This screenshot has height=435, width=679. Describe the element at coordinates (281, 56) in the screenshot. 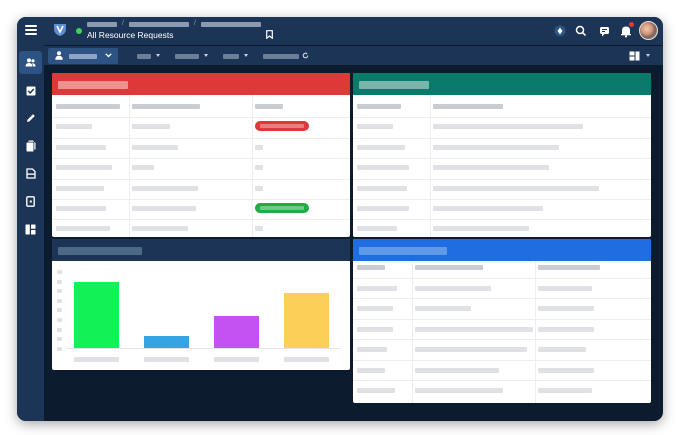

I see `refresh-filter` at that location.